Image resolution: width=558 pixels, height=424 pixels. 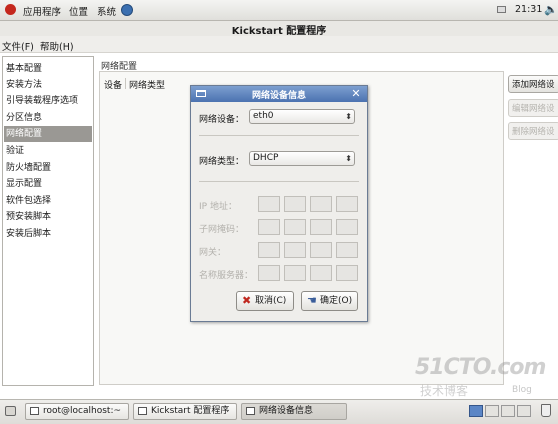 I want to click on nameserver-label: 名称服务器：, so click(x=226, y=276).